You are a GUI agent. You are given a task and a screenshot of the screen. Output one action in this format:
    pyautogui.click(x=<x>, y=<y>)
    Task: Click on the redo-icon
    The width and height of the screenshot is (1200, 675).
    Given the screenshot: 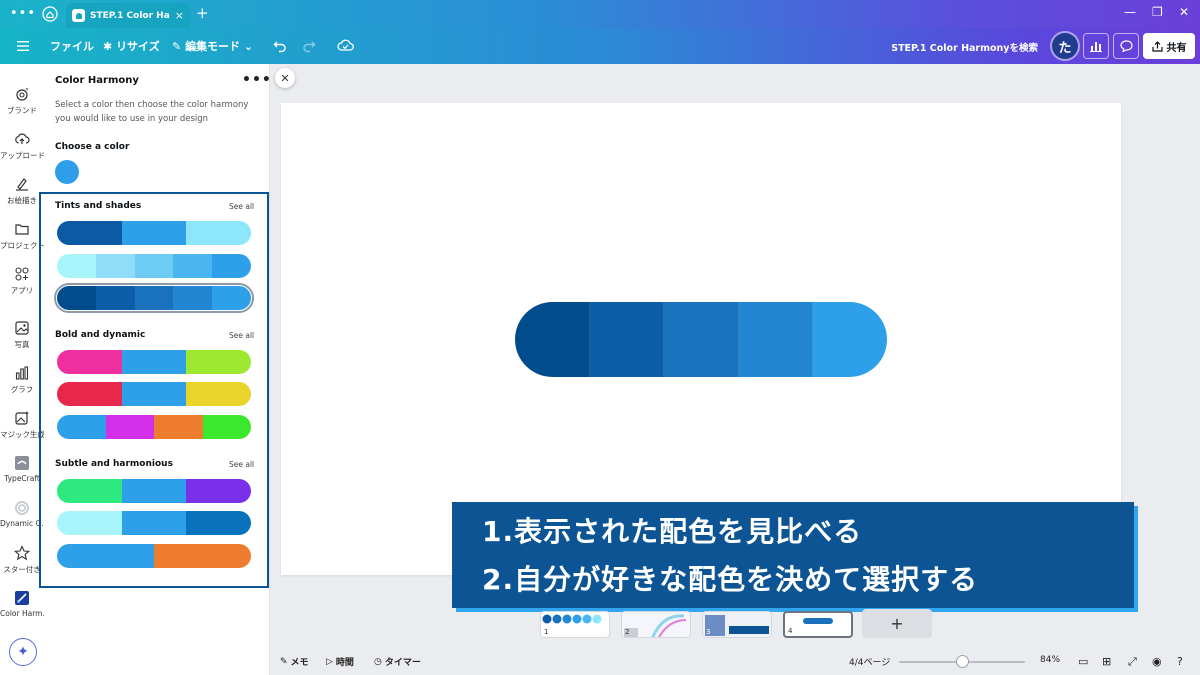 What is the action you would take?
    pyautogui.click(x=309, y=46)
    